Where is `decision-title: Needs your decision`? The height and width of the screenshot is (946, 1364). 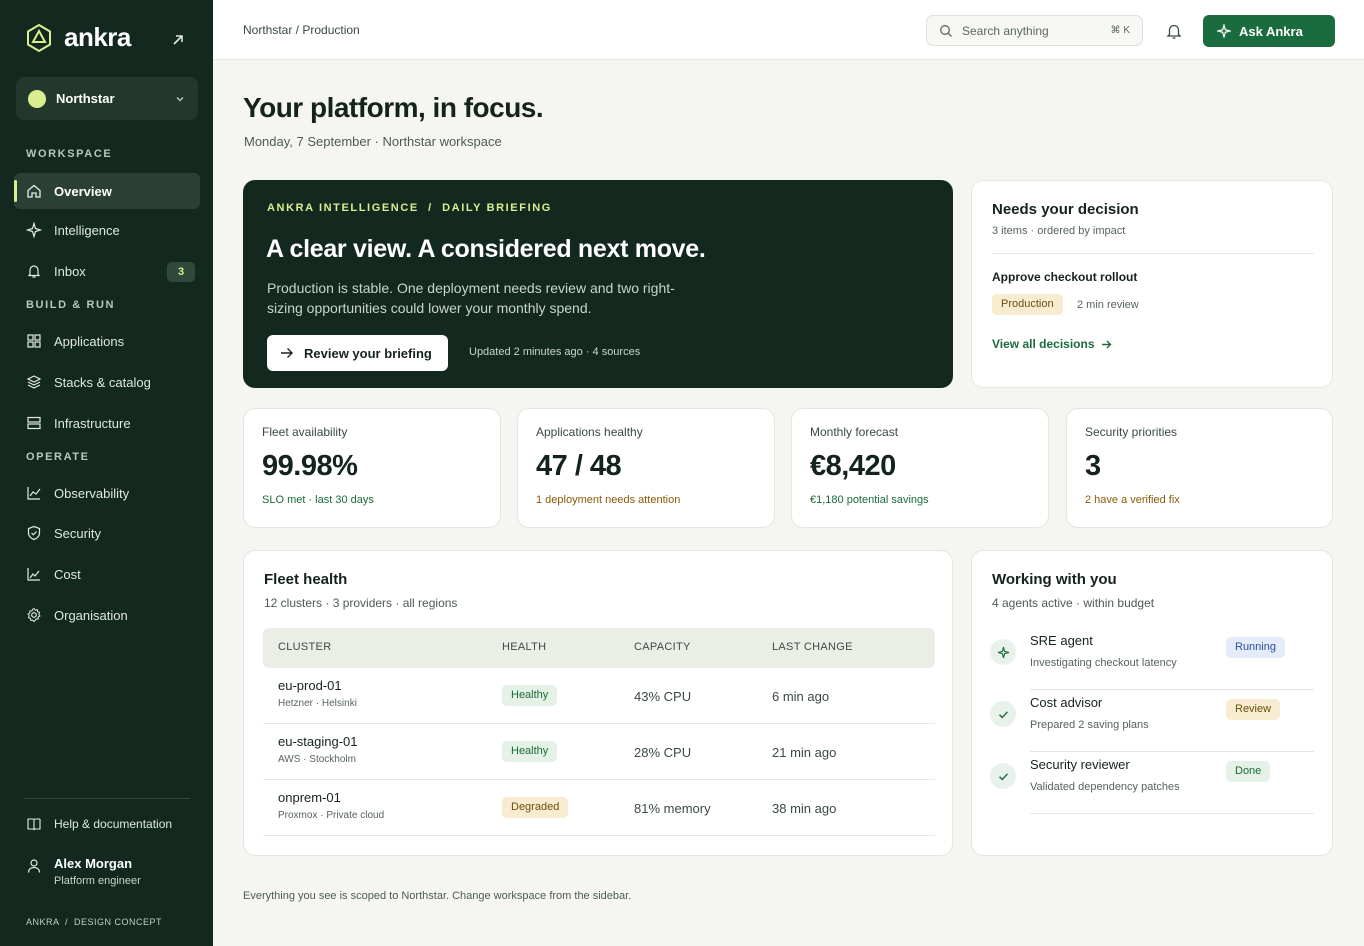 decision-title: Needs your decision is located at coordinates (1065, 209).